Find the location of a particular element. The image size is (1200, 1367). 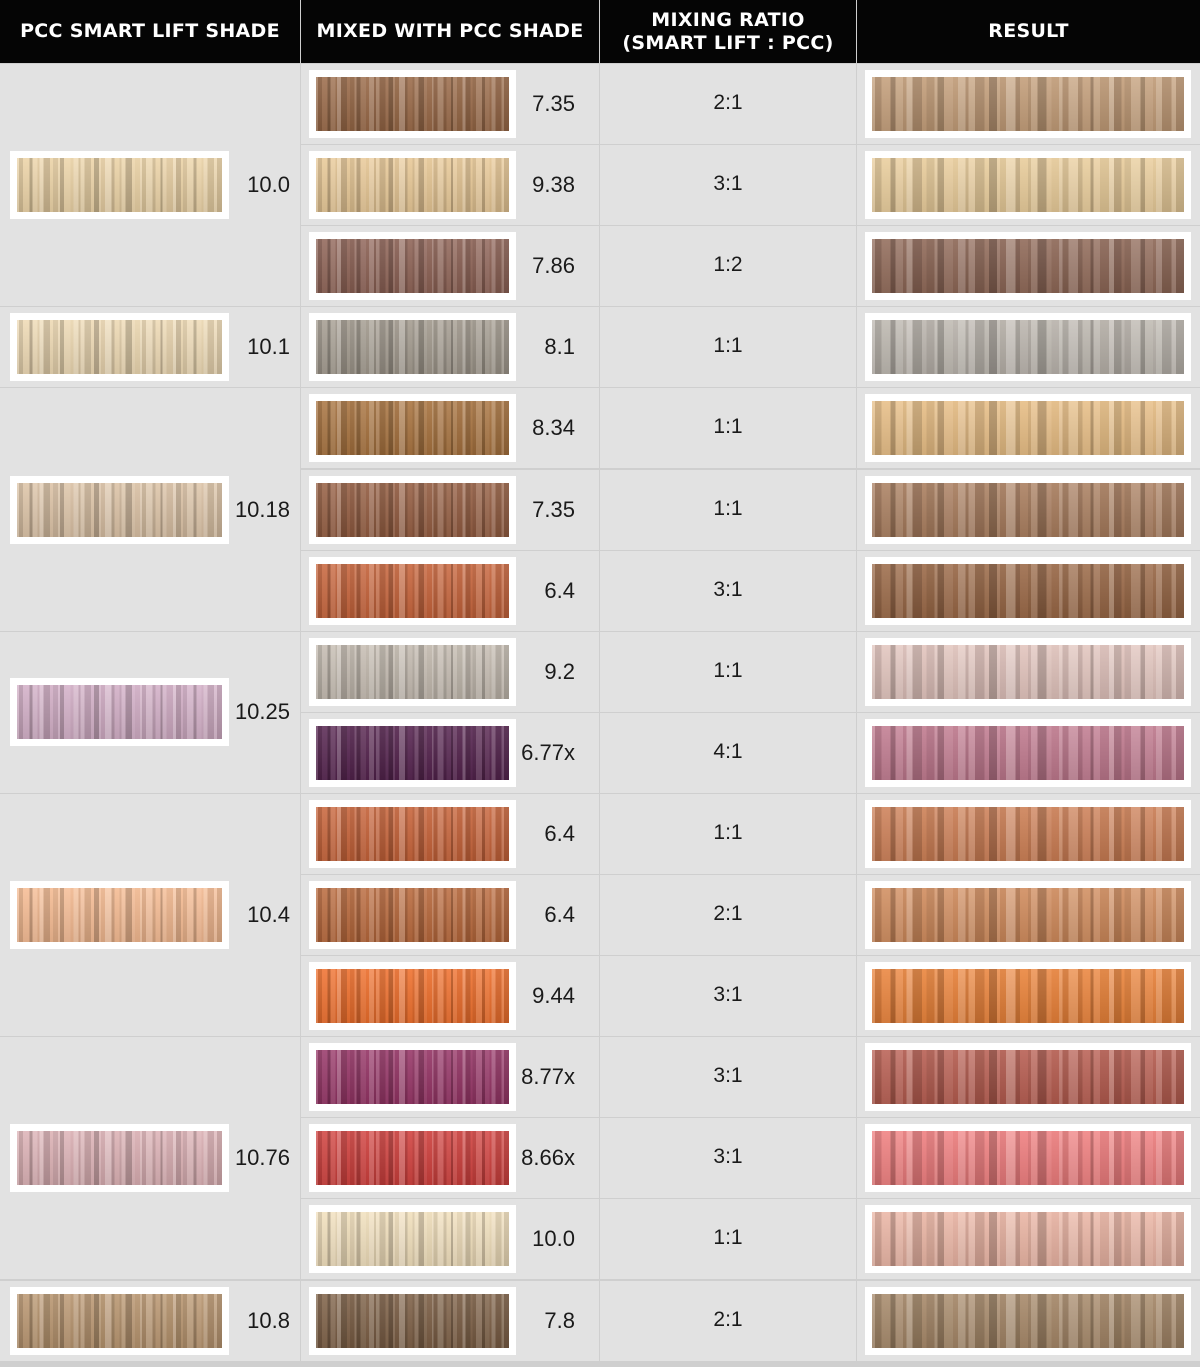

pcc-shade-cell: 10.0 is located at coordinates (450, 1239).